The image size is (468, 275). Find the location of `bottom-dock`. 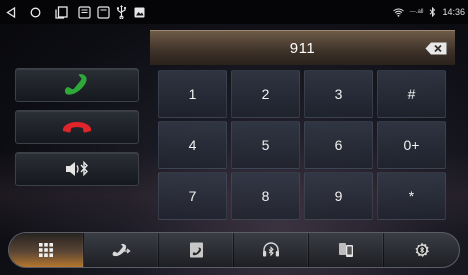

bottom-dock is located at coordinates (234, 250).